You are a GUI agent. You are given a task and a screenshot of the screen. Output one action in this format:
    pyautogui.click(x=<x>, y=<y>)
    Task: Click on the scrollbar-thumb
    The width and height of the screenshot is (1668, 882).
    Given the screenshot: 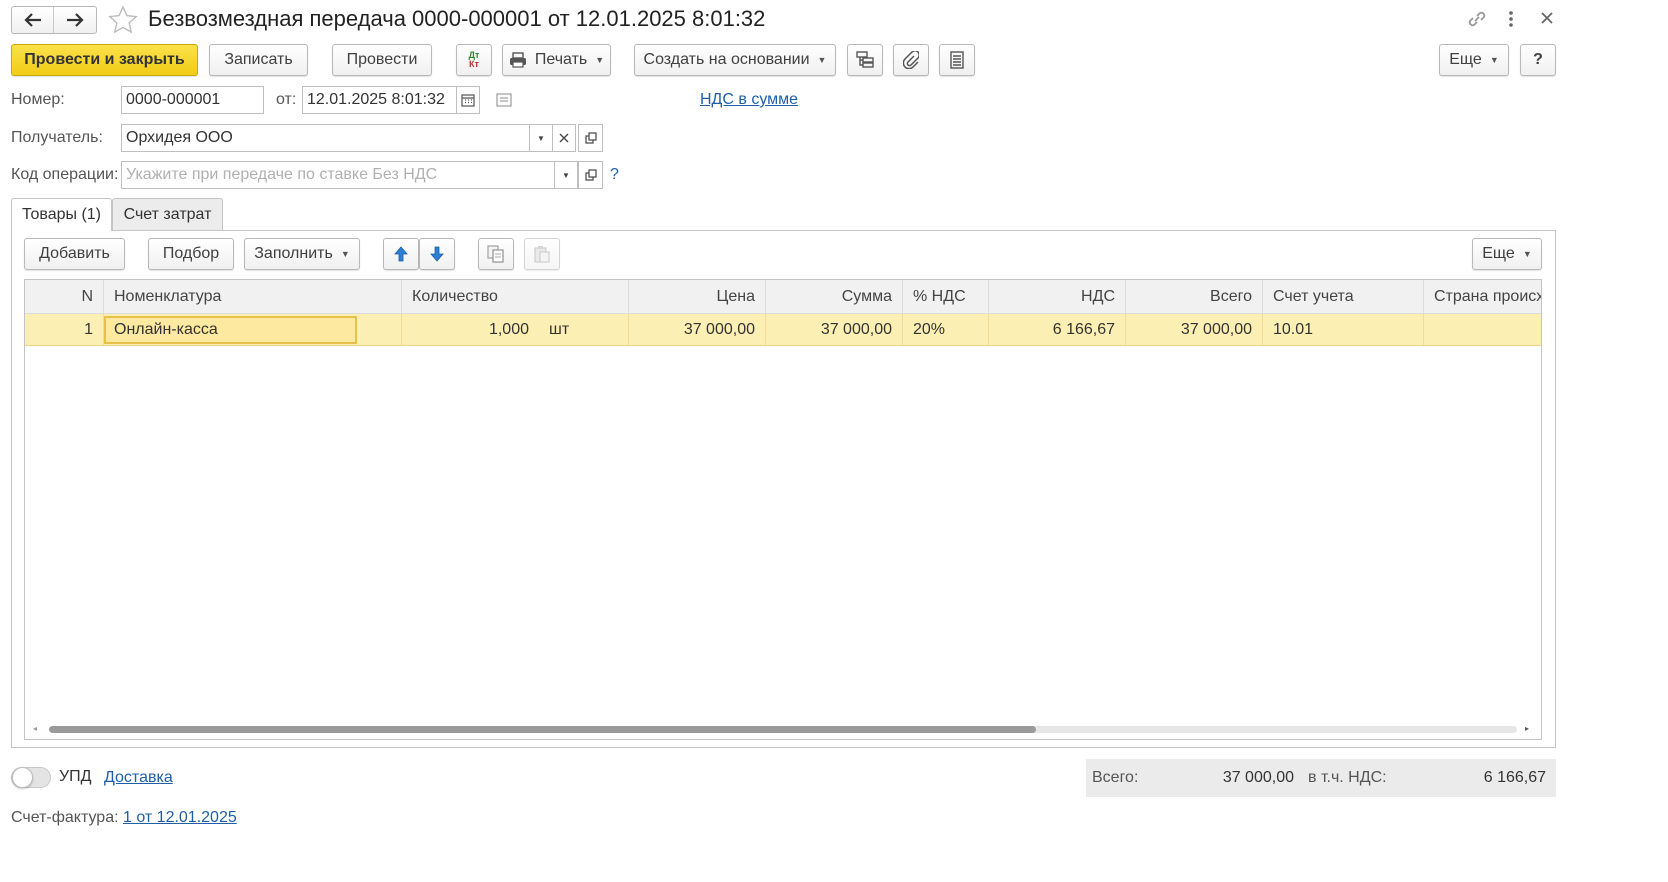 What is the action you would take?
    pyautogui.click(x=542, y=729)
    